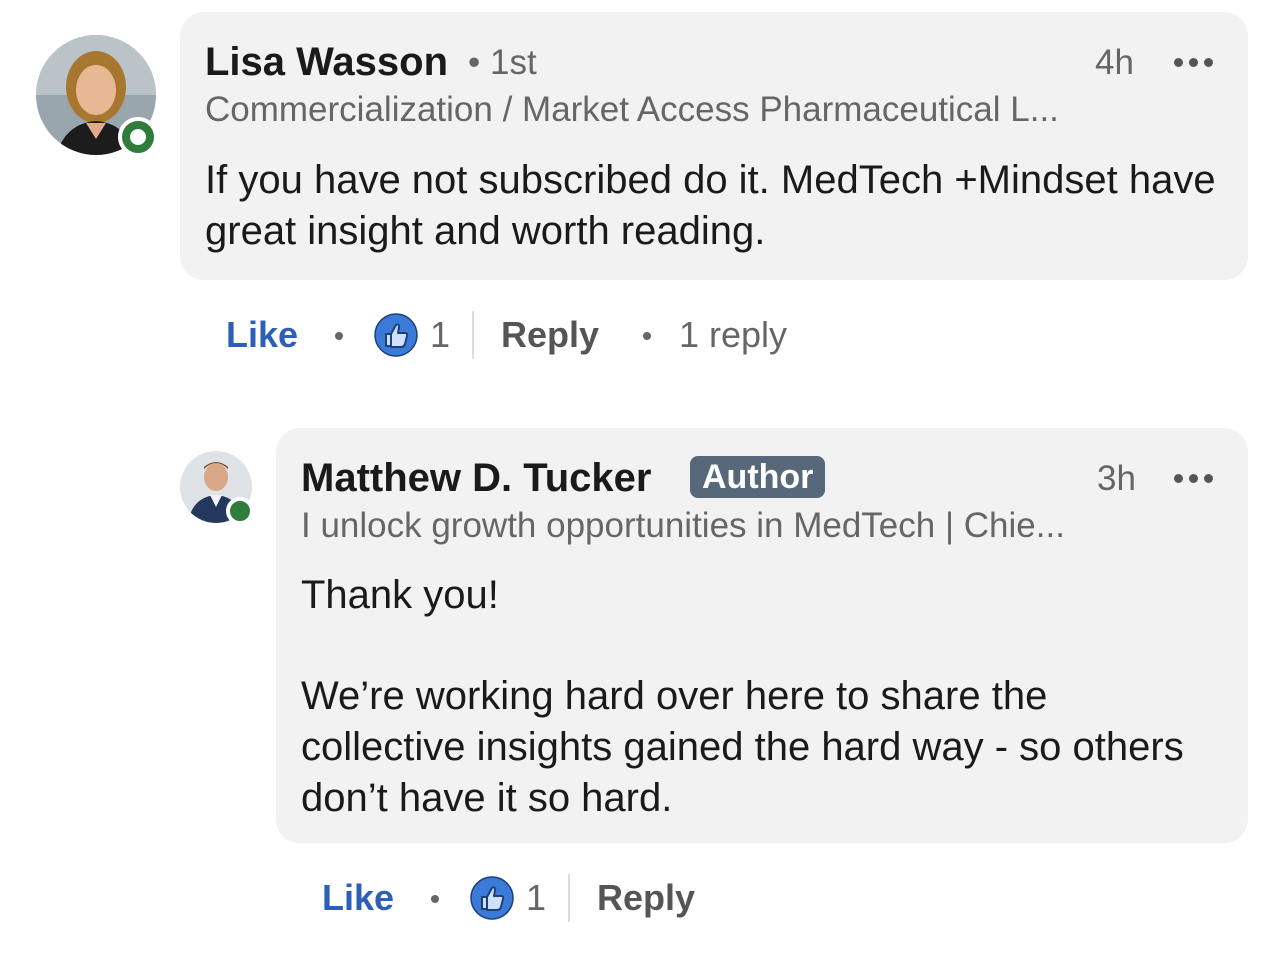 The image size is (1284, 971). What do you see at coordinates (642, 335) in the screenshot?
I see `comment-actions: Like 1 Reply 1 reply` at bounding box center [642, 335].